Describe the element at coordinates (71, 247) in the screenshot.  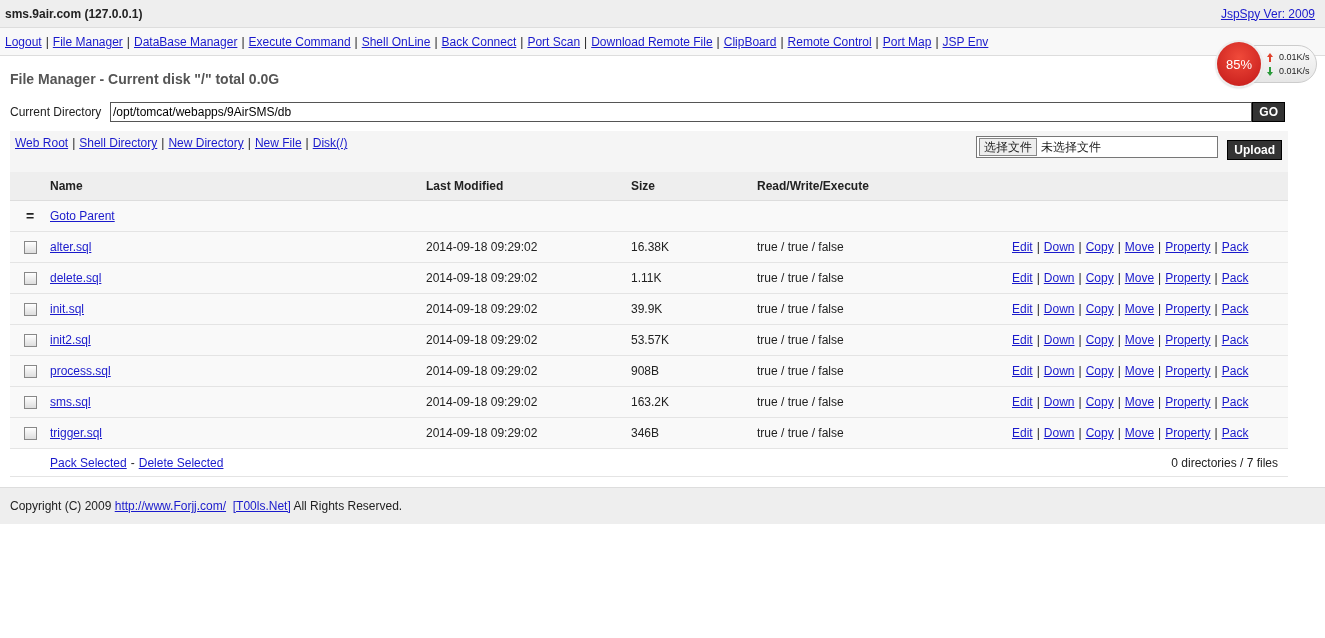
I see `file-link: alter.sql` at that location.